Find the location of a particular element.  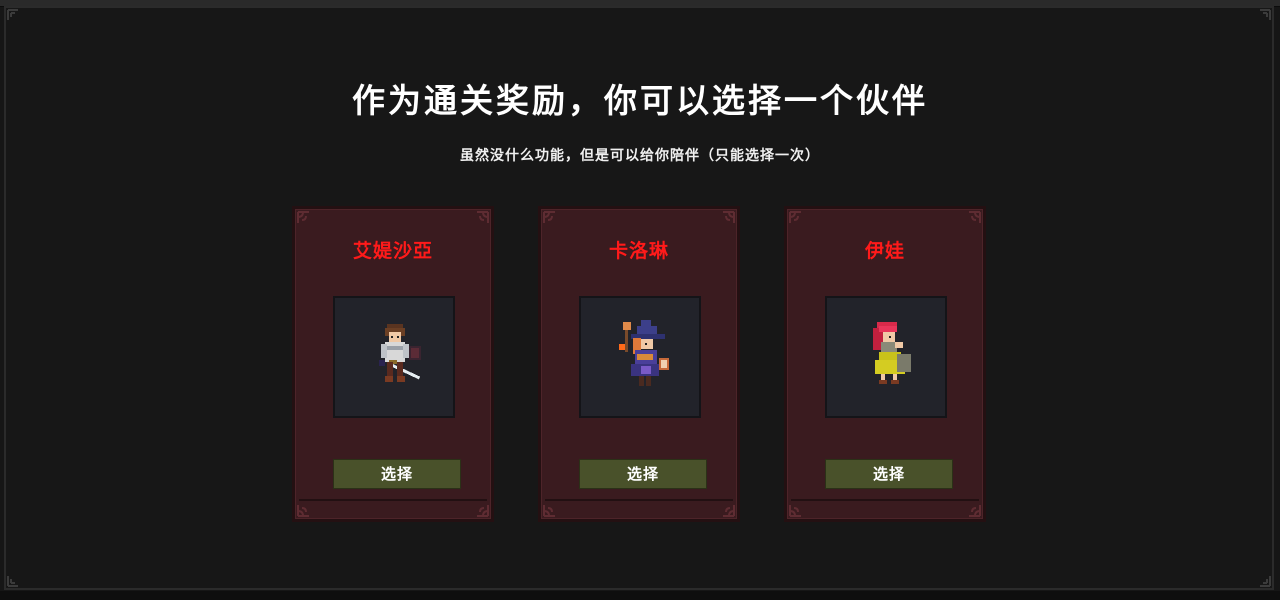

companion-card-3: 伊娃 选择 is located at coordinates (885, 364).